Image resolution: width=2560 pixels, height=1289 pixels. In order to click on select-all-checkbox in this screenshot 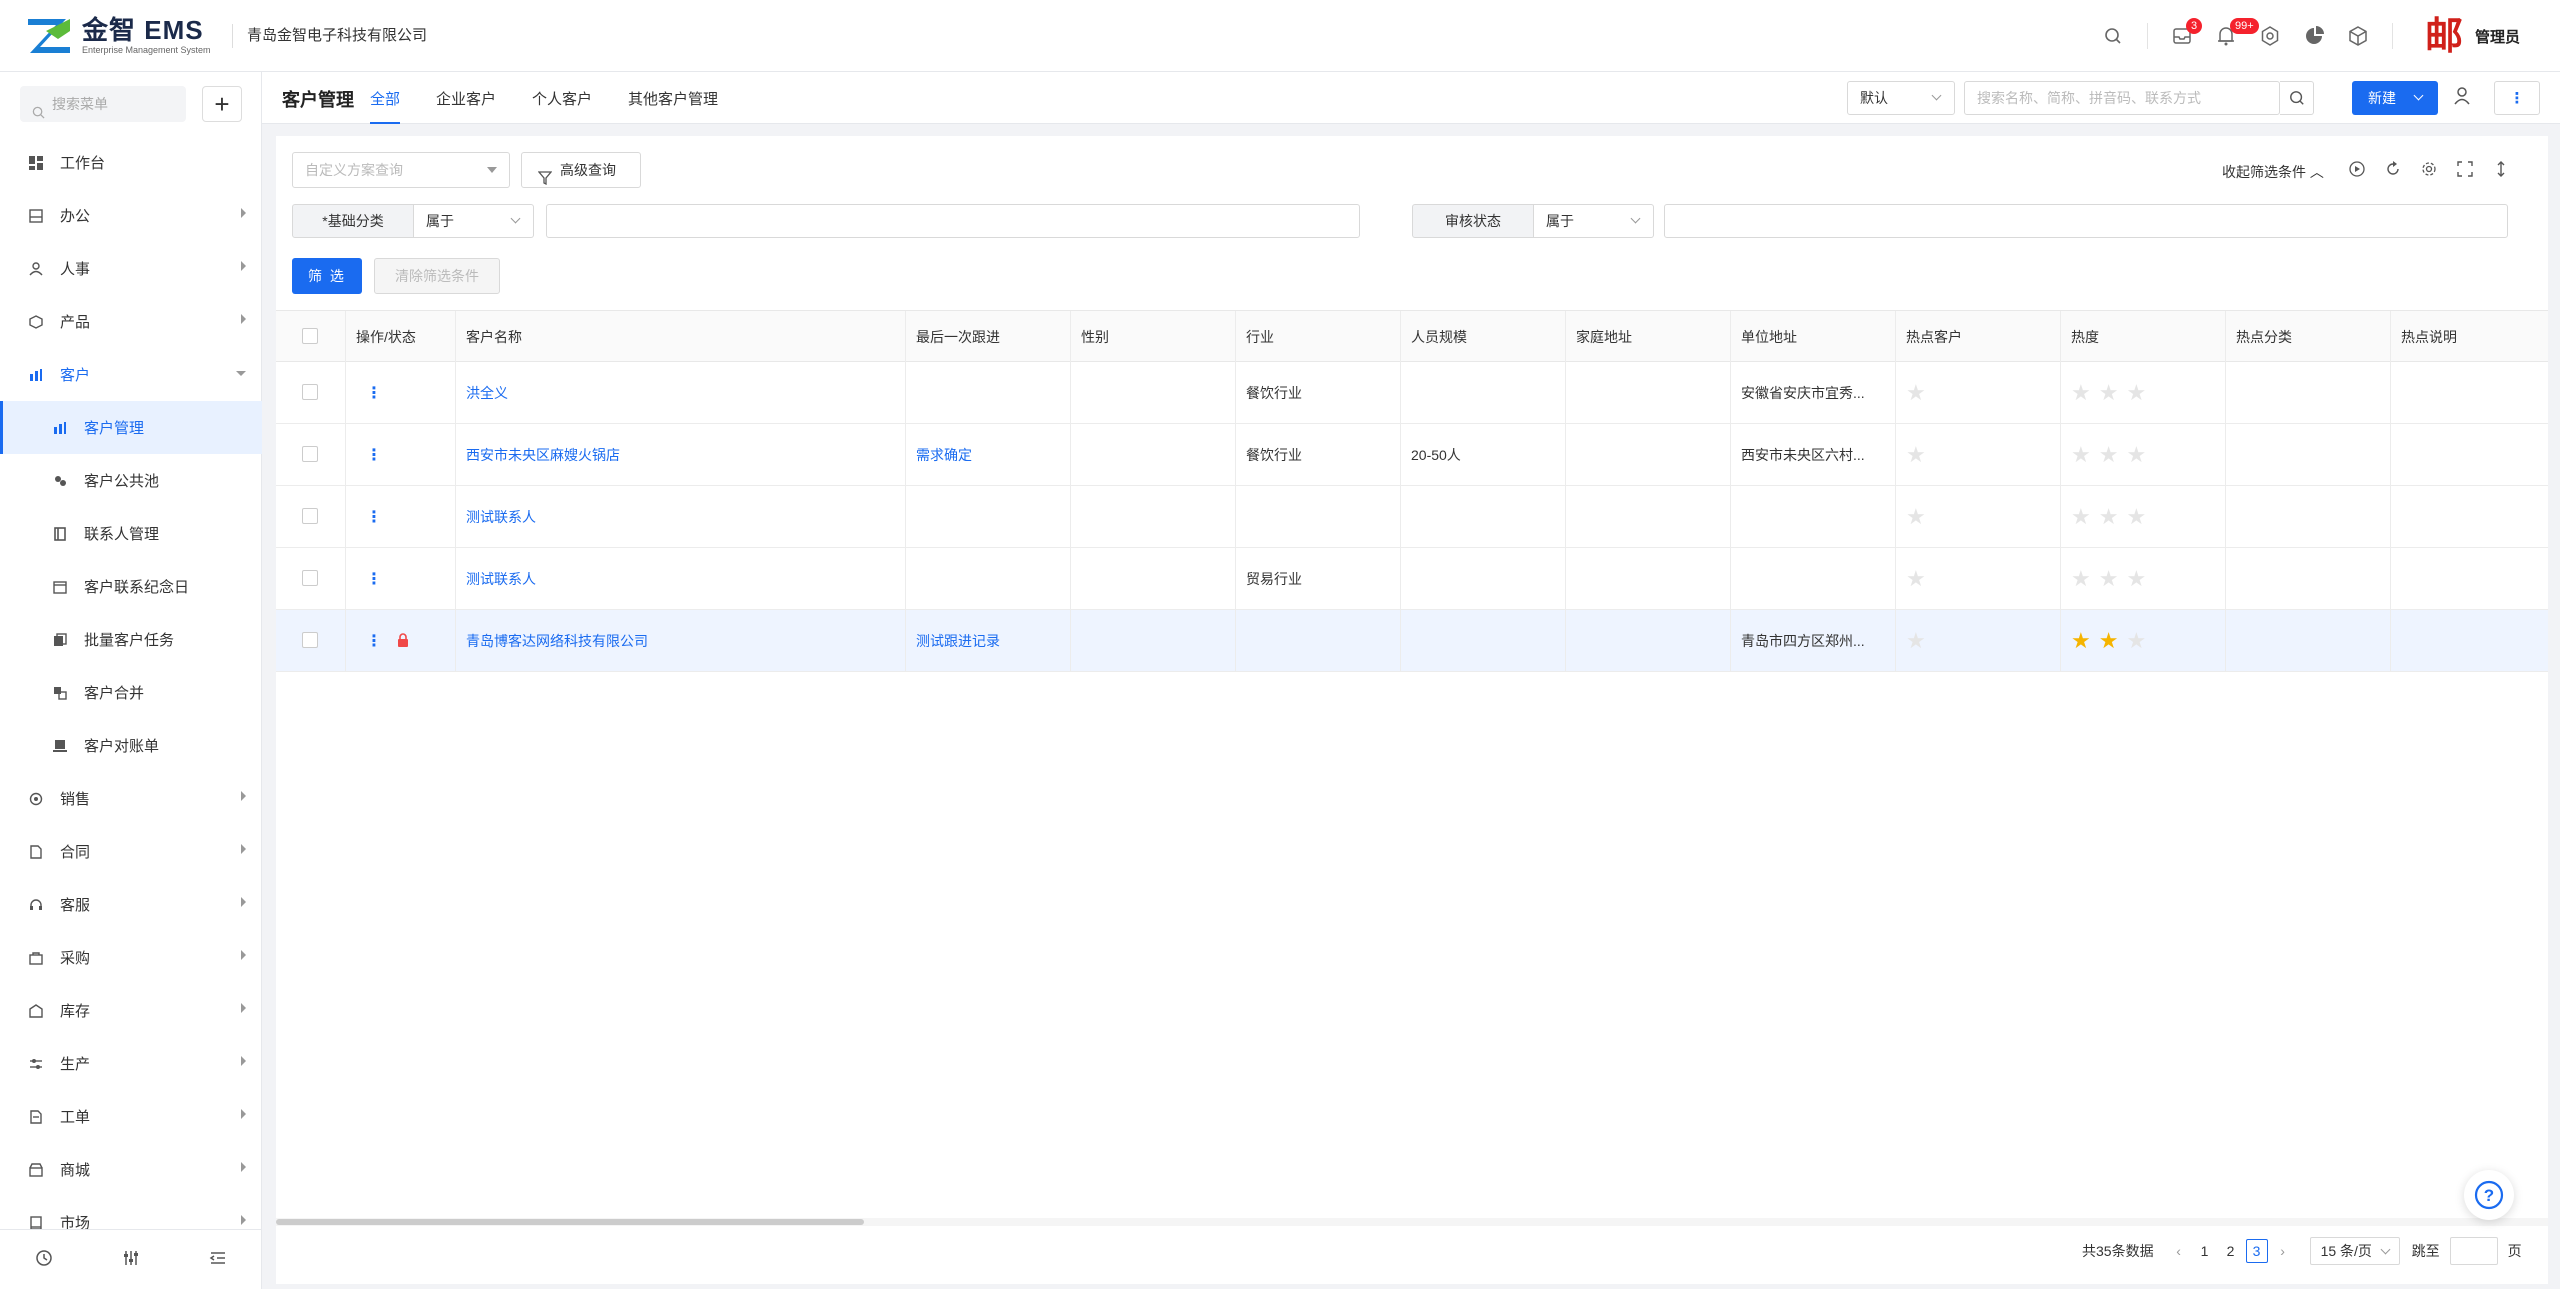, I will do `click(310, 336)`.